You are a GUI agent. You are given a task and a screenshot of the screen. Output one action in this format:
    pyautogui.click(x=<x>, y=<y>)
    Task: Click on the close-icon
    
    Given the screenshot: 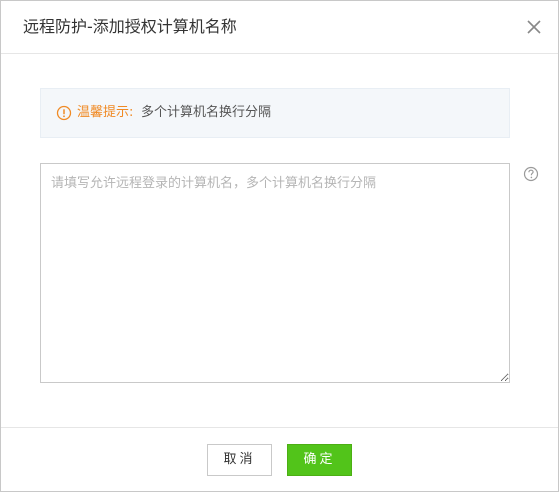 What is the action you would take?
    pyautogui.click(x=534, y=27)
    